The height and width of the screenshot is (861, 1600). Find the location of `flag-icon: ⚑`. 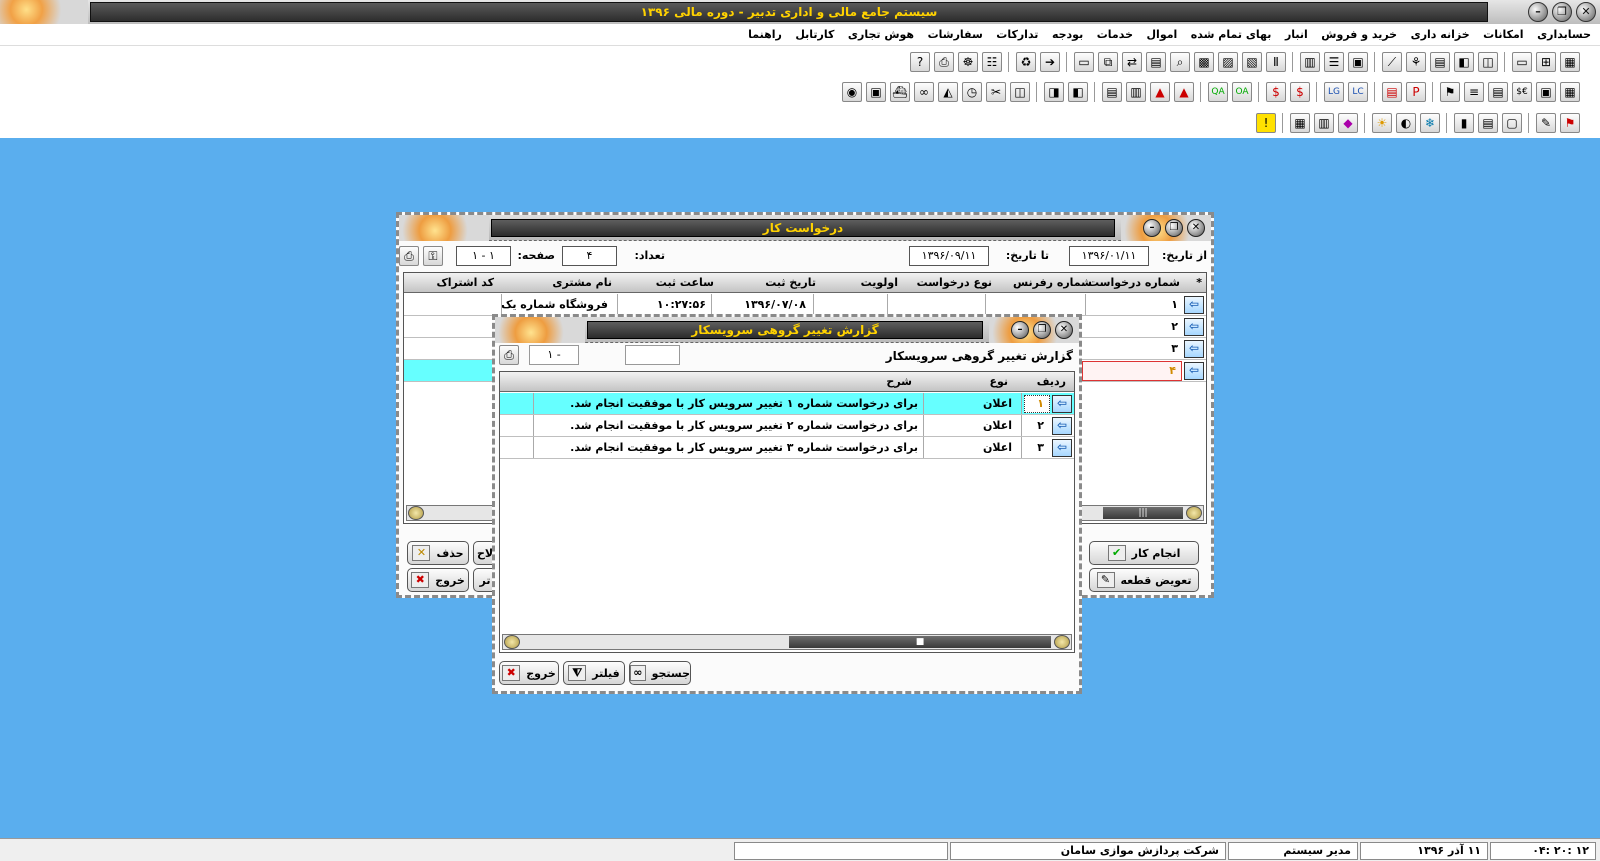

flag-icon: ⚑ is located at coordinates (1450, 92).